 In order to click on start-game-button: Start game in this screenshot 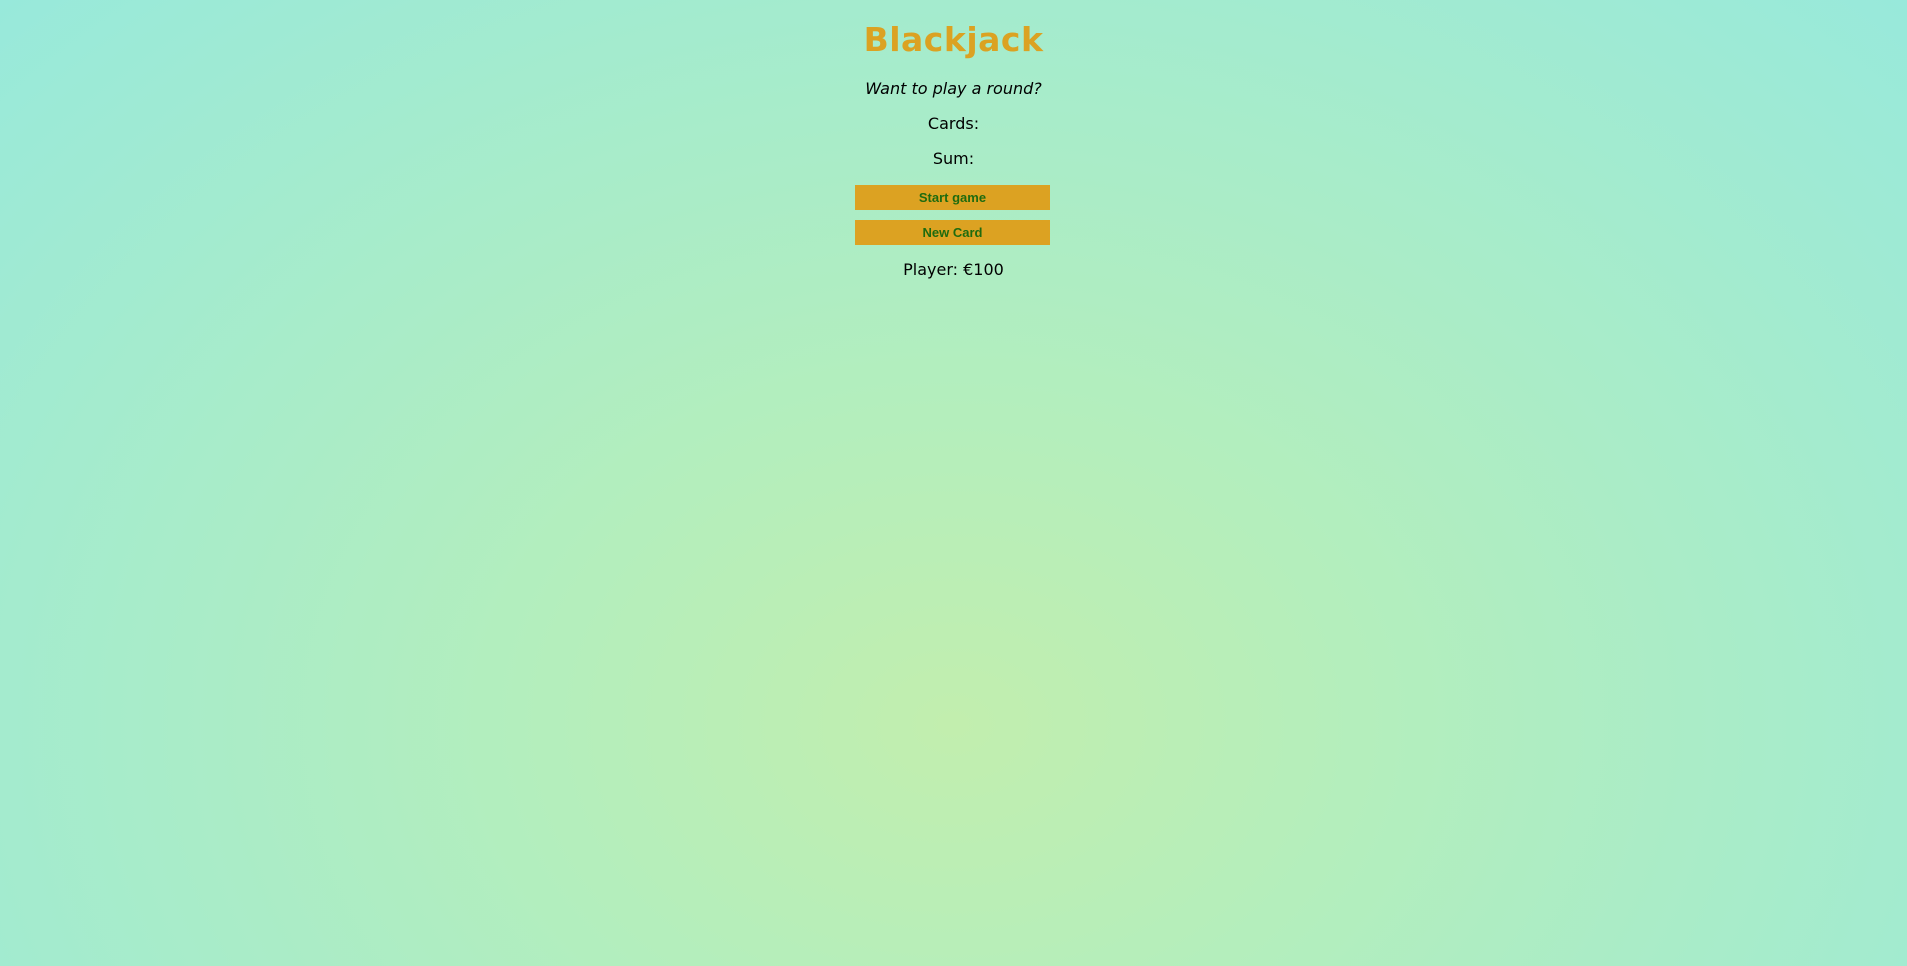, I will do `click(952, 197)`.